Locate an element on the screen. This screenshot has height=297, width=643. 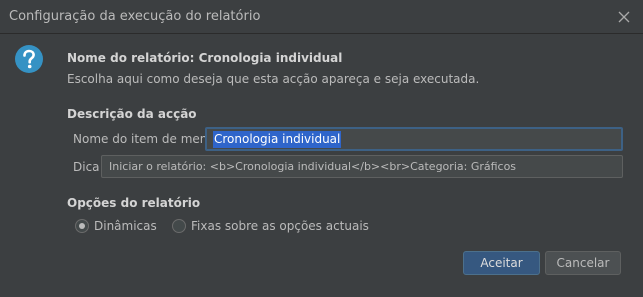
radio-dynamic: Dinâmicas is located at coordinates (116, 226).